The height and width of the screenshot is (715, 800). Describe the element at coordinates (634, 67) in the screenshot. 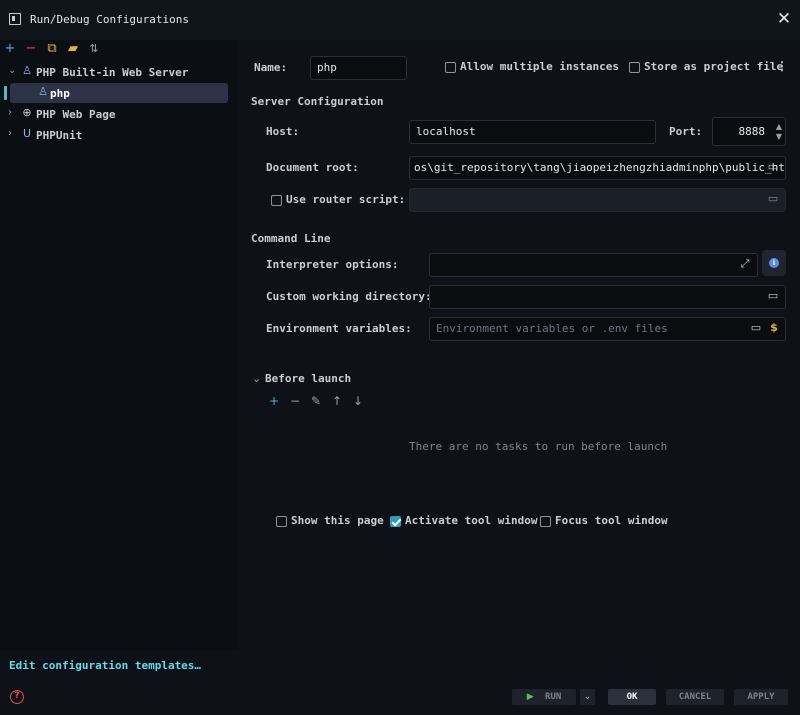

I see `store-project-checkbox` at that location.